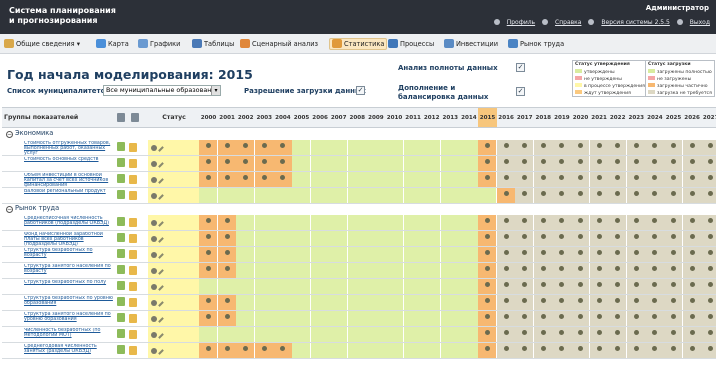 The height and width of the screenshot is (371, 716). Describe the element at coordinates (69, 164) in the screenshot. I see `indicator-link: Стоимость основных средств` at that location.